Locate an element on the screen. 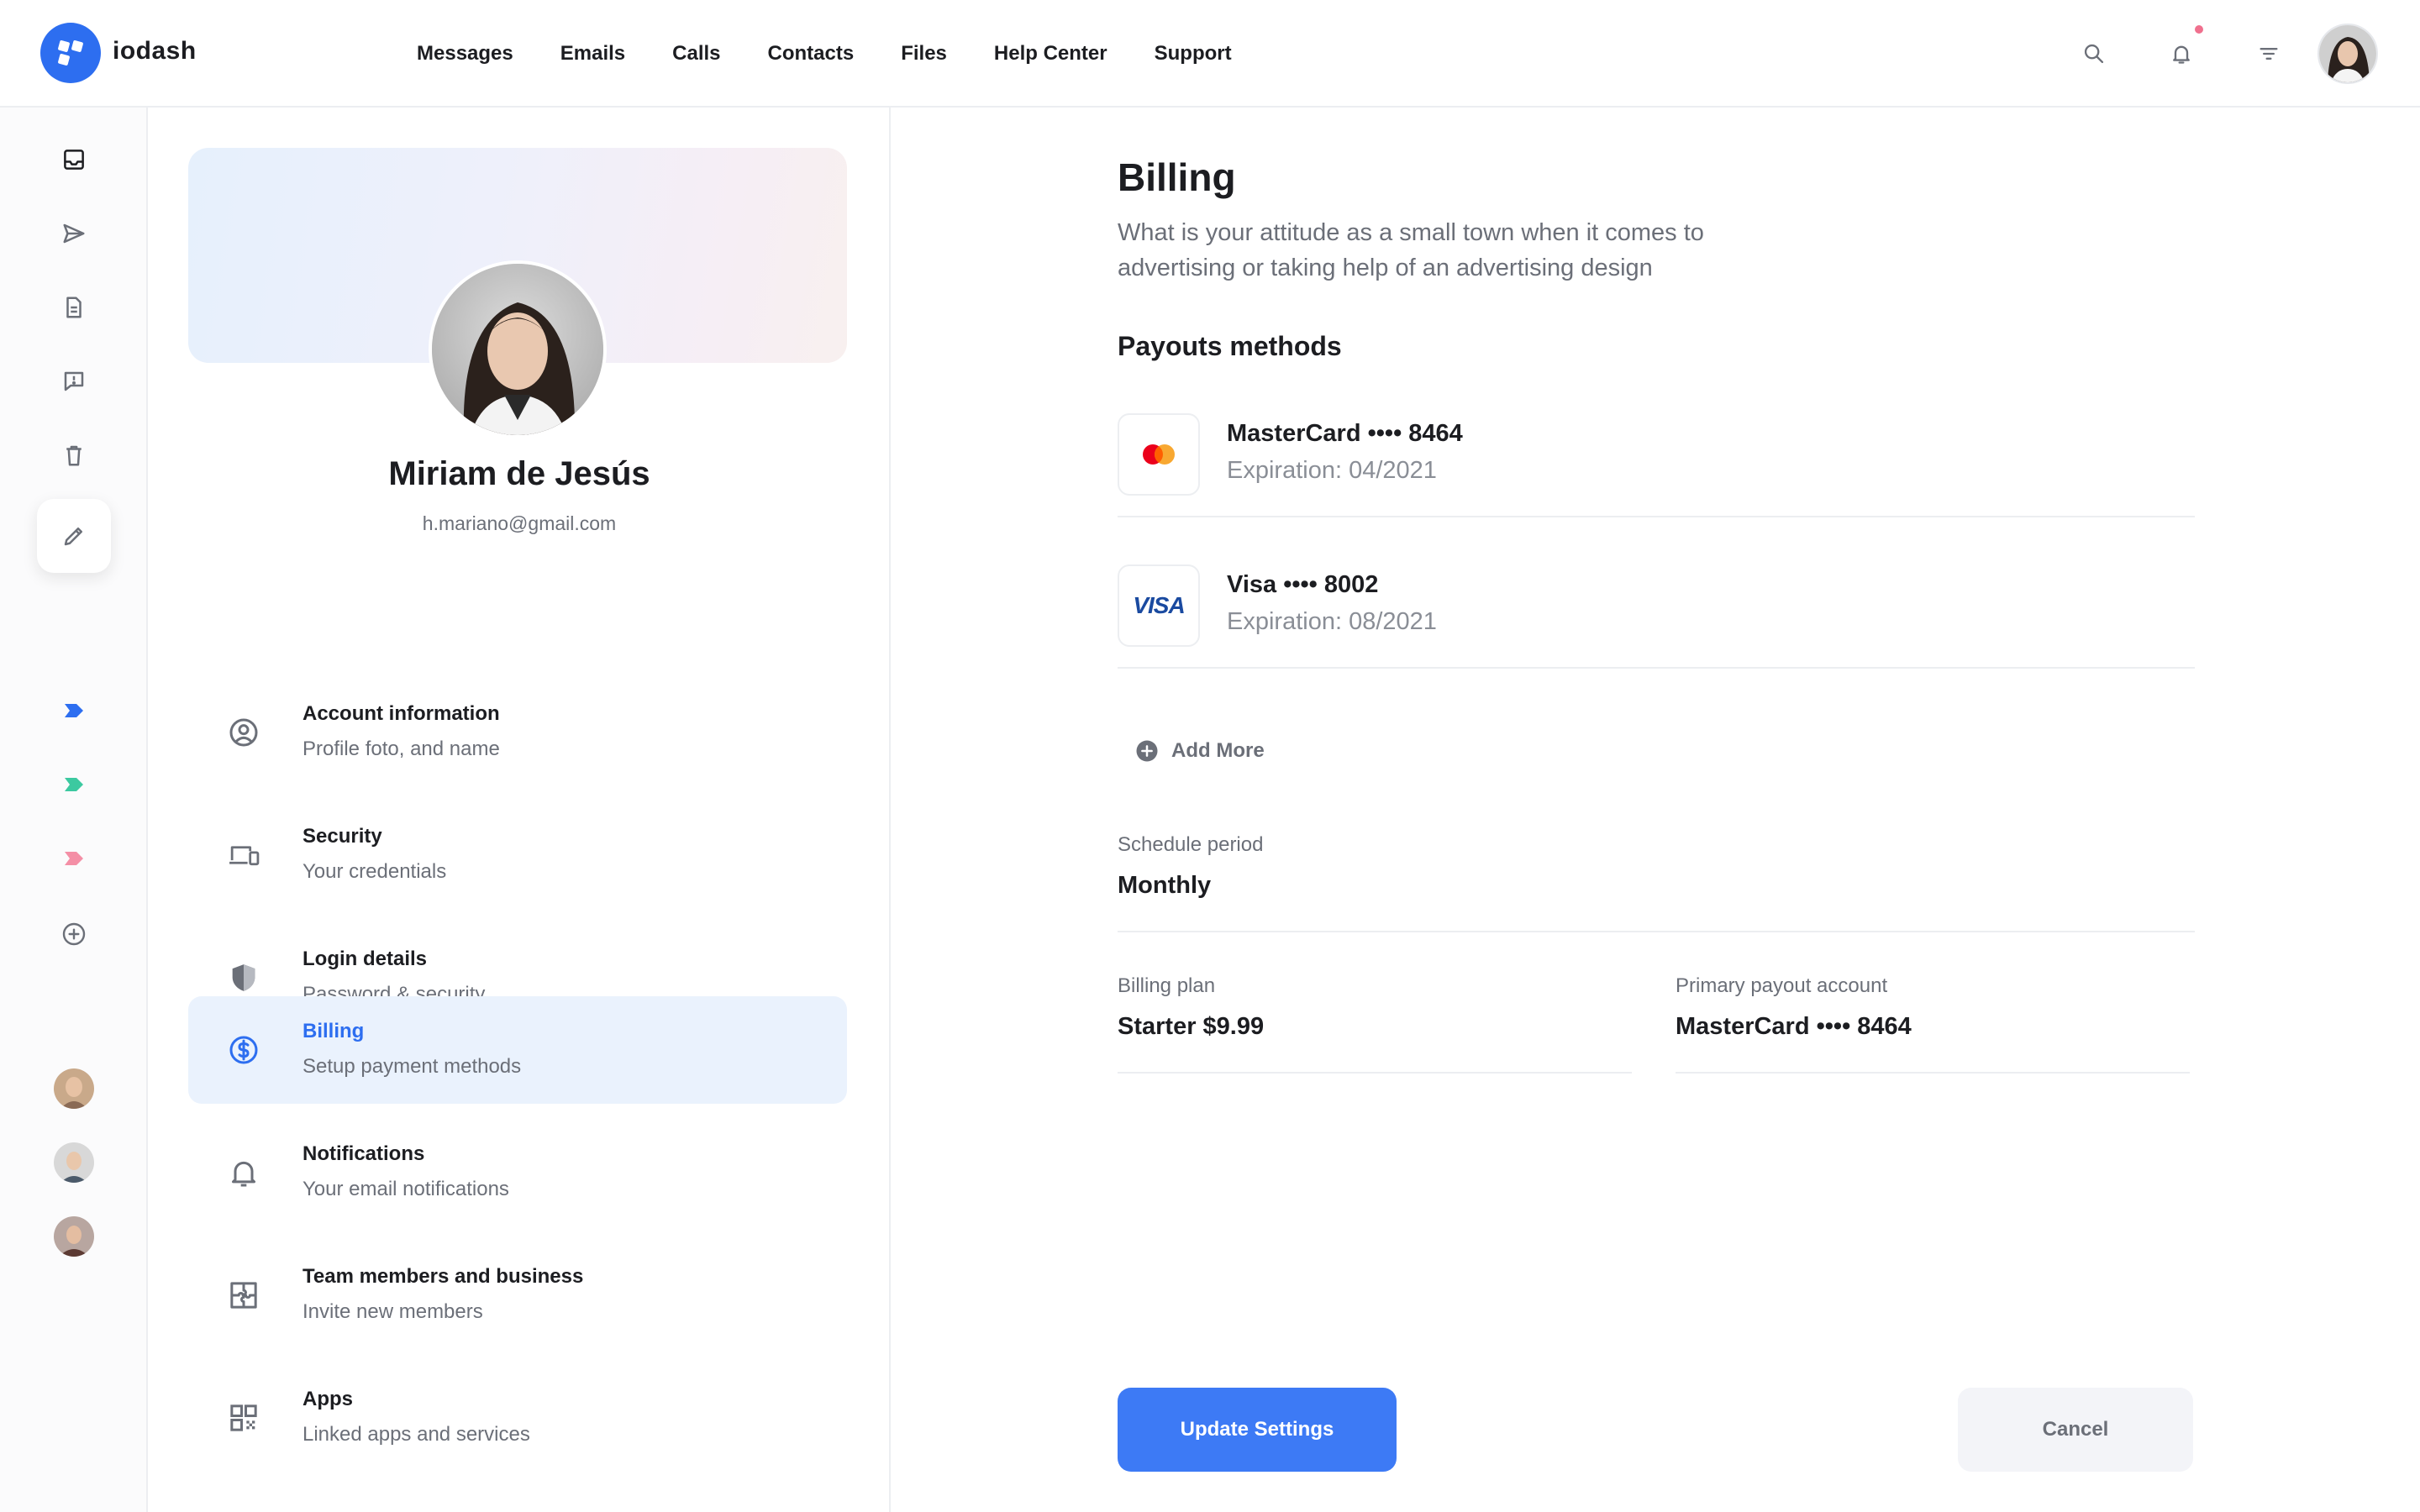  menu-billing: Billing Setup payment methods is located at coordinates (517, 1050).